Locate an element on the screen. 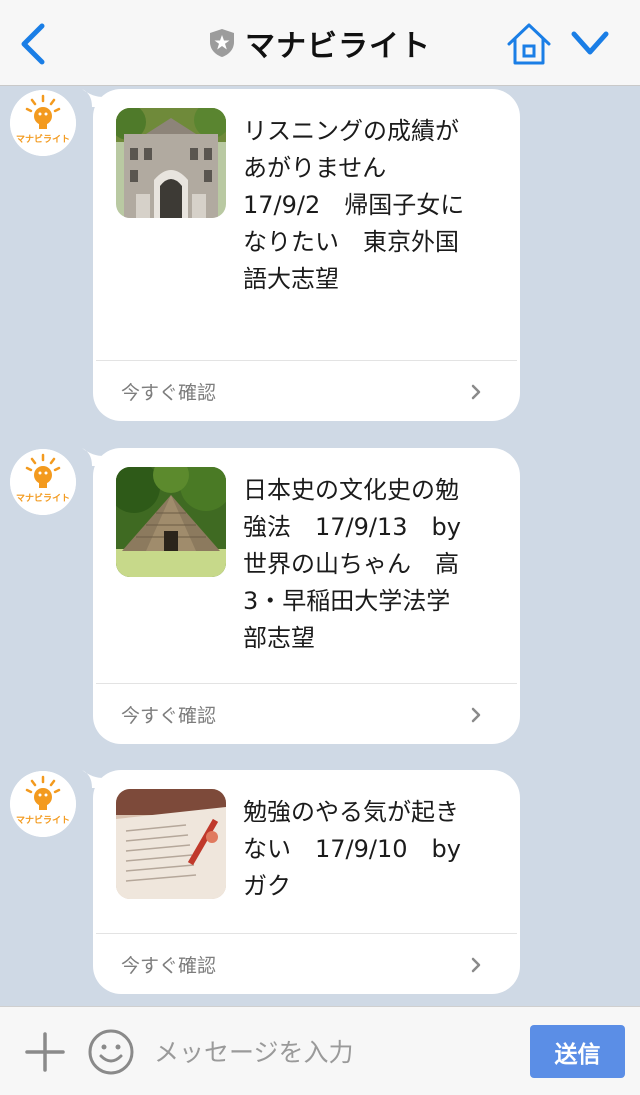 The image size is (640, 1095). card-text-line: ガク is located at coordinates (267, 886).